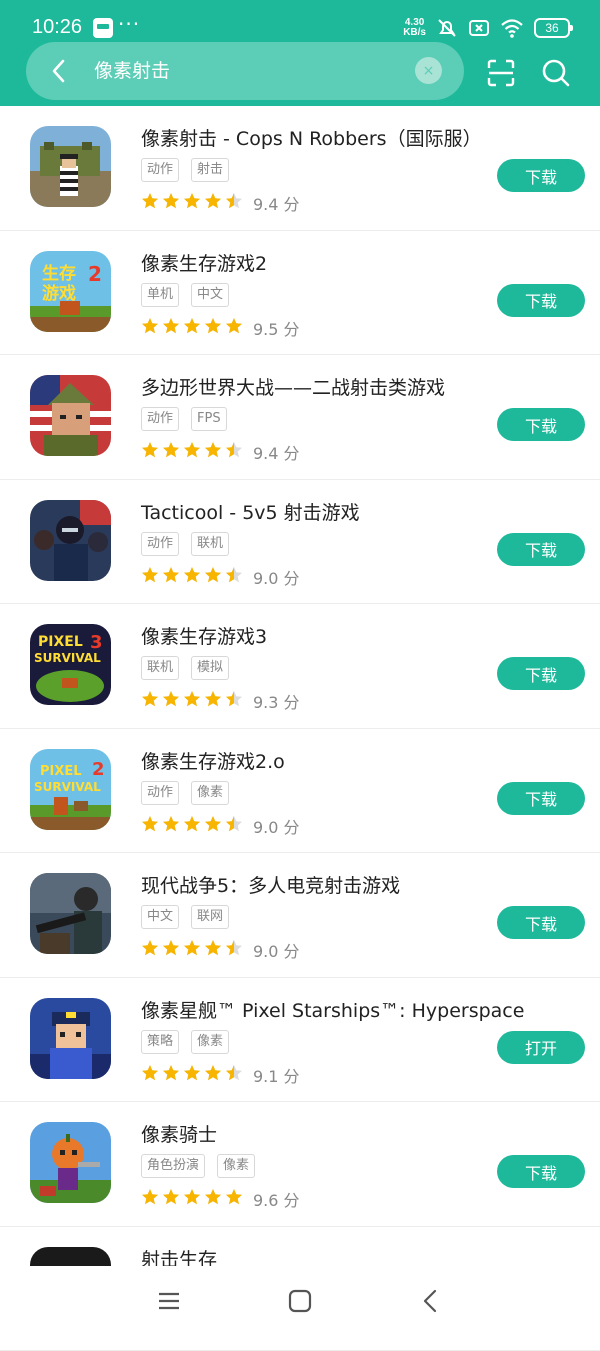 The image size is (600, 1351). What do you see at coordinates (67, 658) in the screenshot?
I see `svg-text: SURVIVAL` at bounding box center [67, 658].